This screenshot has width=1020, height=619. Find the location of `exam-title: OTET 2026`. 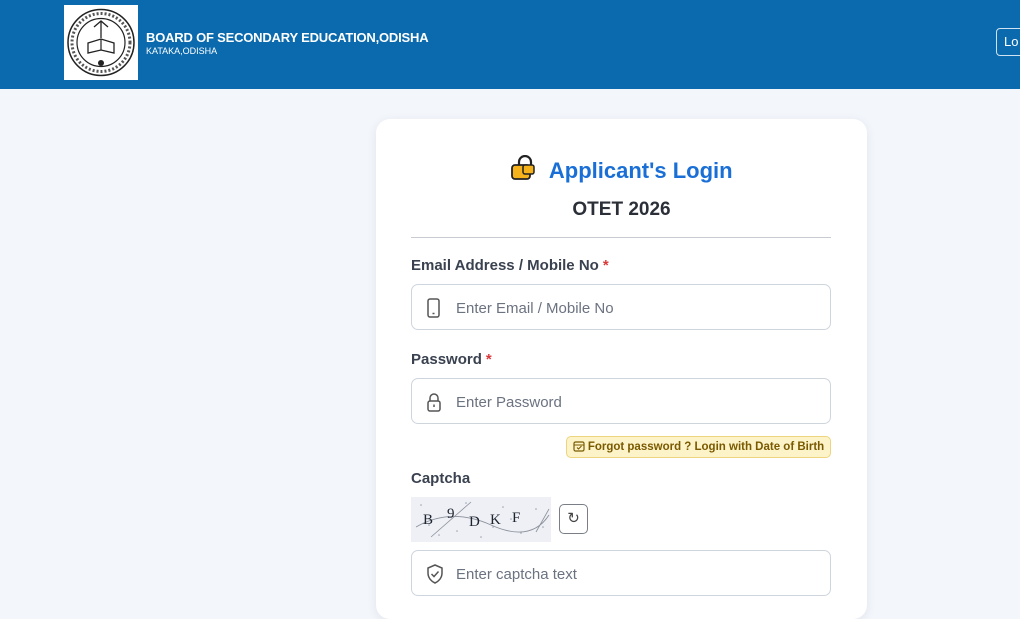

exam-title: OTET 2026 is located at coordinates (621, 209).